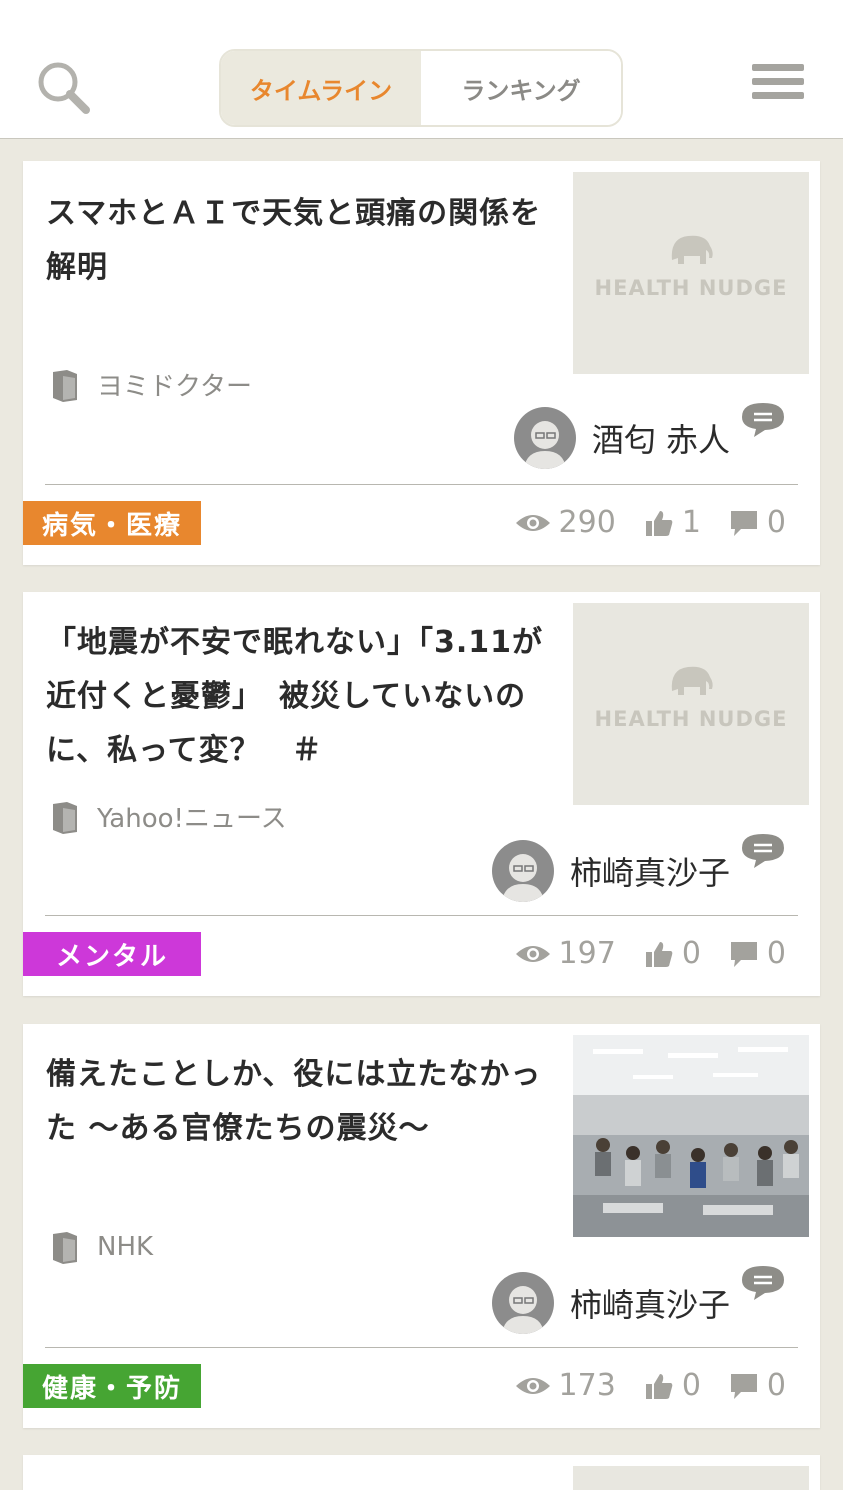 The width and height of the screenshot is (843, 1490). What do you see at coordinates (587, 1385) in the screenshot?
I see `views-count: 173` at bounding box center [587, 1385].